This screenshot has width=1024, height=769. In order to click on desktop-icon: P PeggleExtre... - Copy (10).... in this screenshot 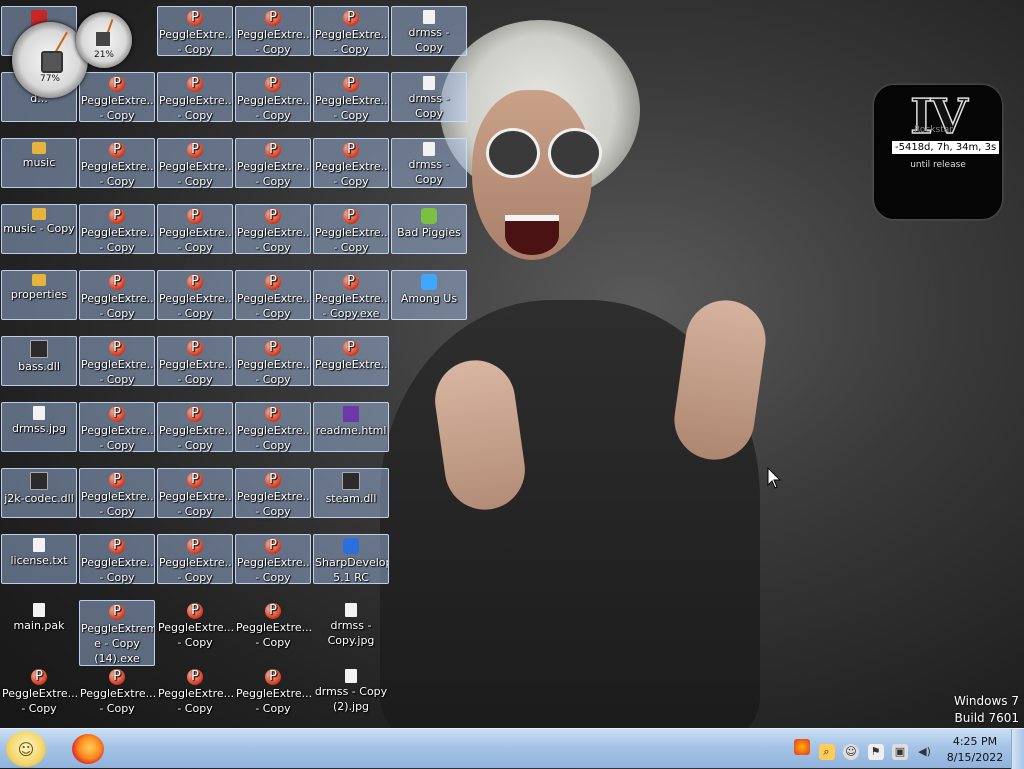, I will do `click(117, 296)`.